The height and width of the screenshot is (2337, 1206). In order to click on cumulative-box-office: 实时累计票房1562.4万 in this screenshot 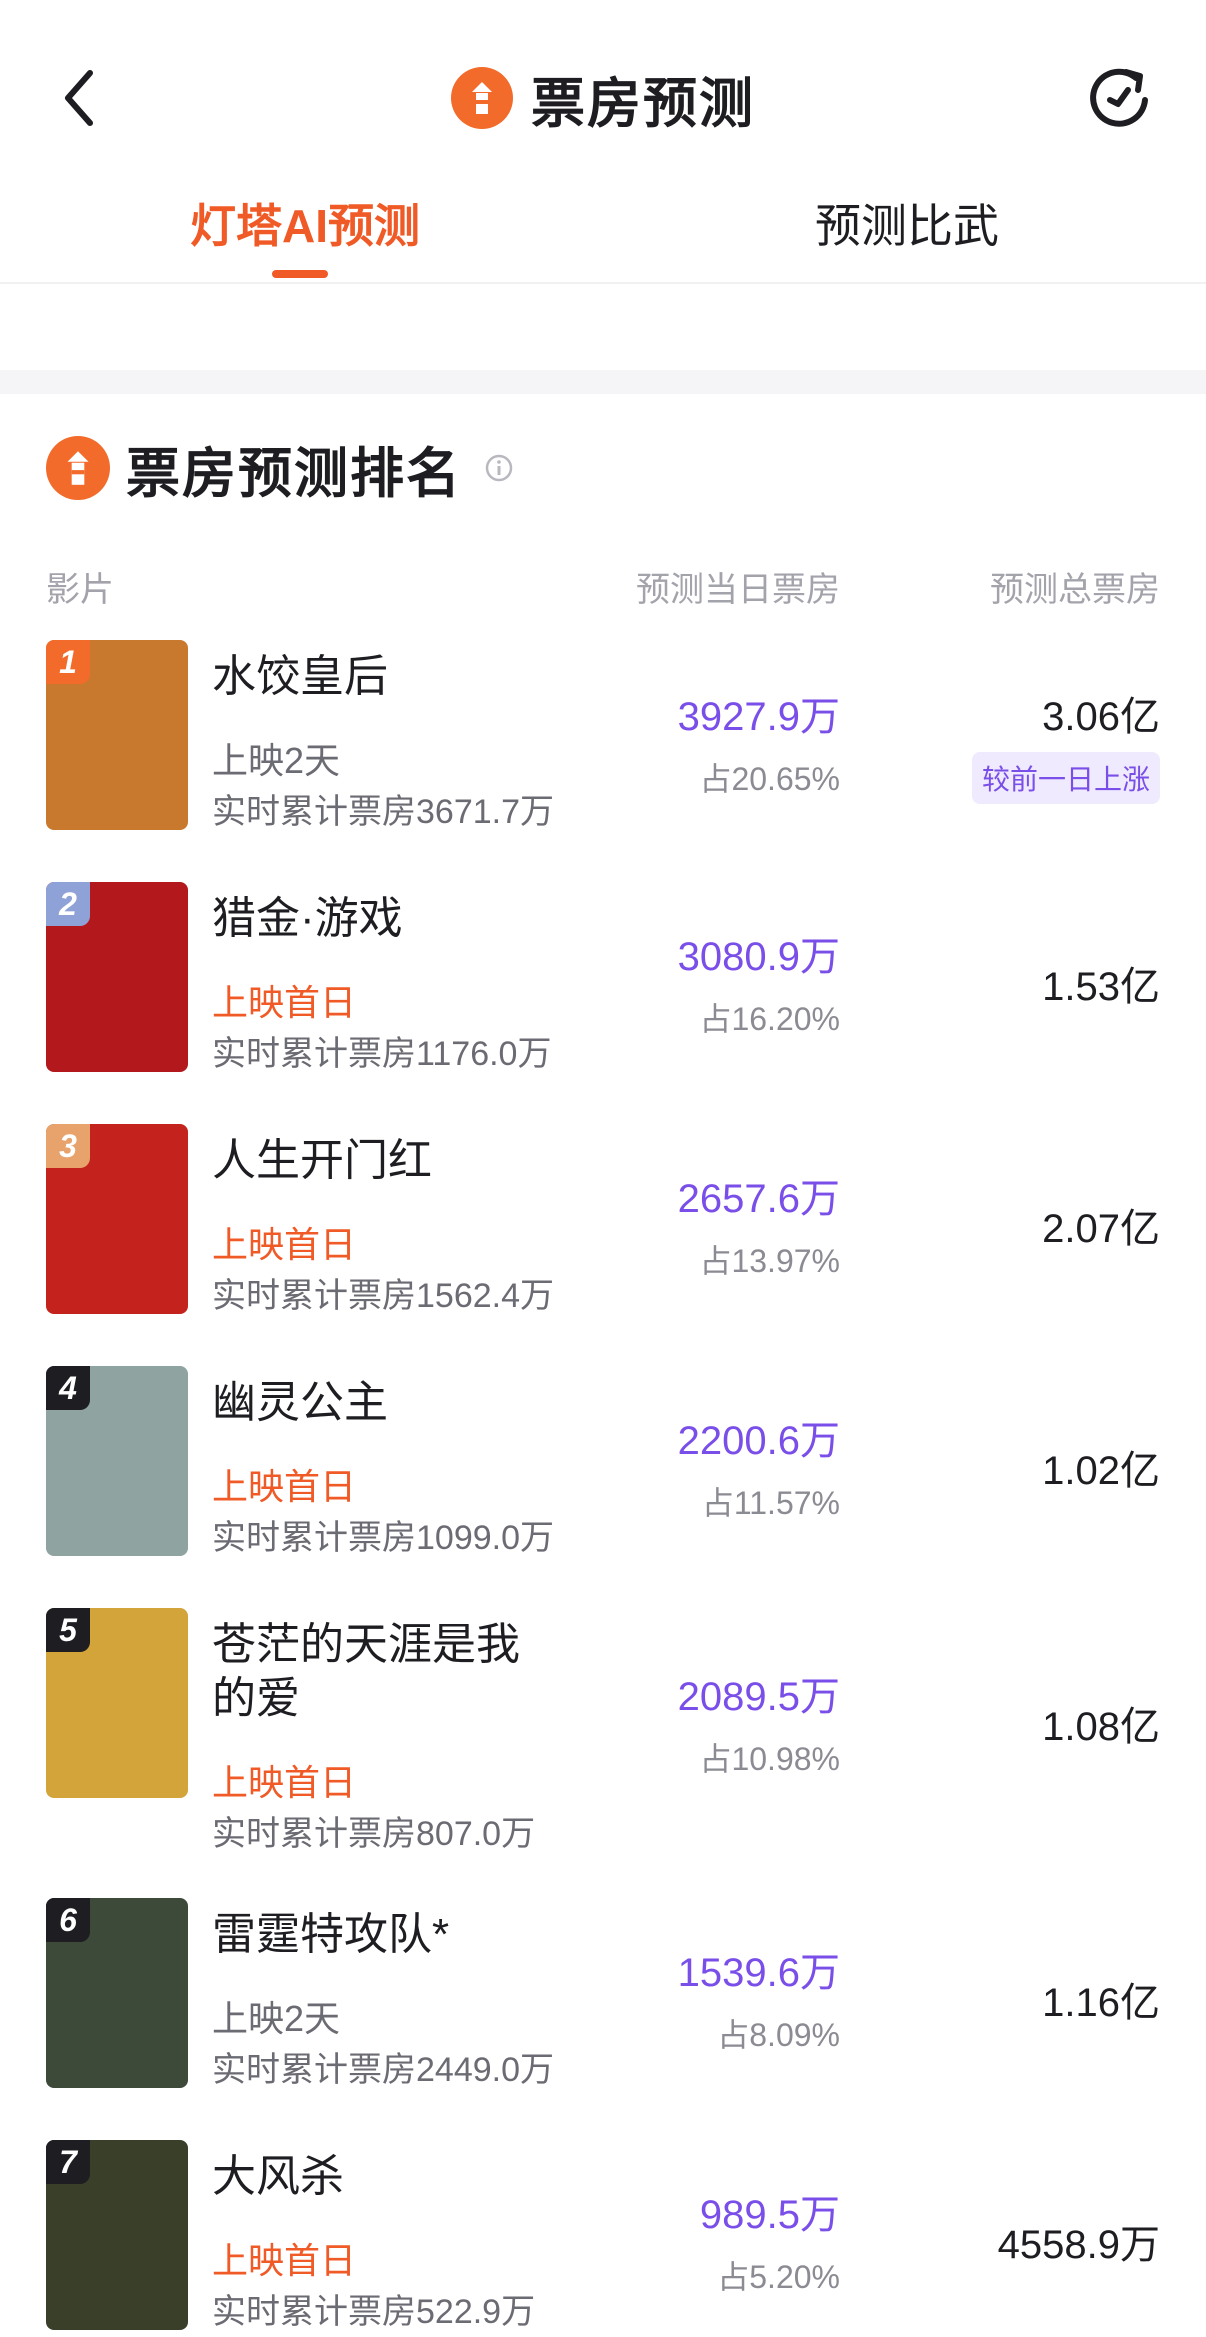, I will do `click(383, 1296)`.